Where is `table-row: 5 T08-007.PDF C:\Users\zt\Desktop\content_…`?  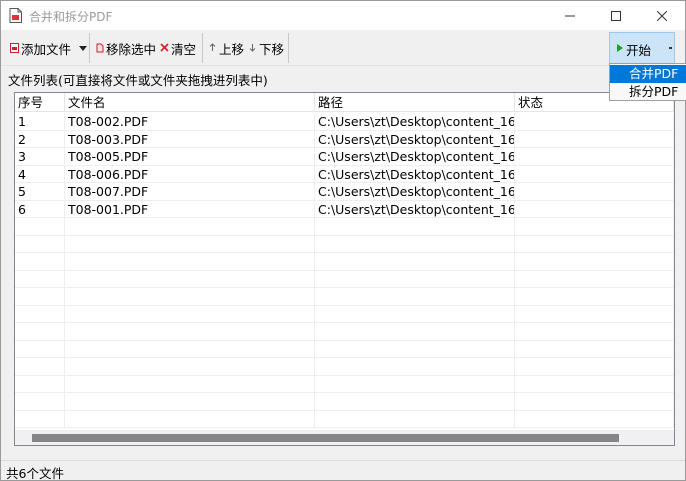 table-row: 5 T08-007.PDF C:\Users\zt\Desktop\content_… is located at coordinates (344, 192).